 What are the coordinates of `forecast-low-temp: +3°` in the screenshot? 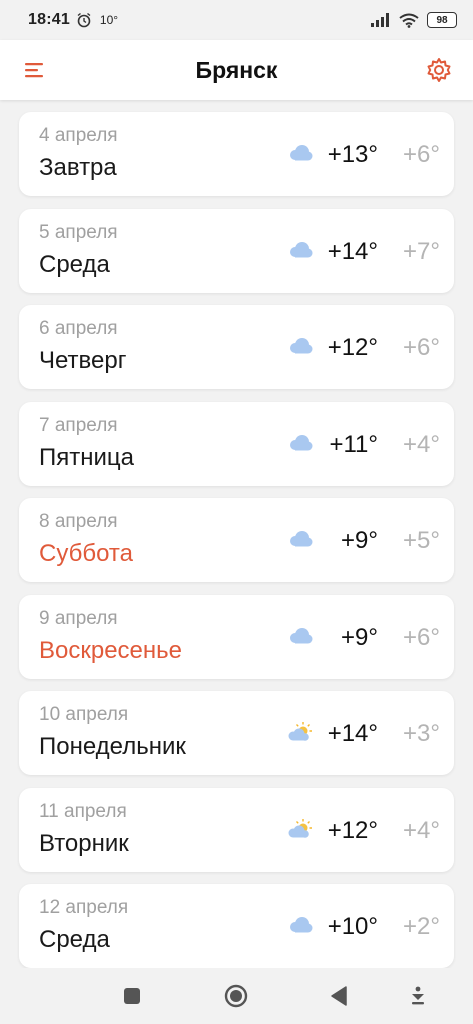 It's located at (421, 733).